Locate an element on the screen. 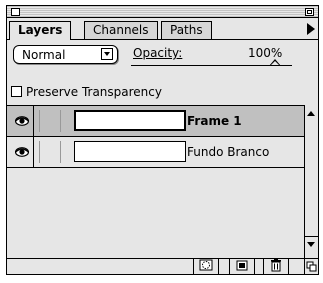 The width and height of the screenshot is (323, 283). trash-icon is located at coordinates (276, 265).